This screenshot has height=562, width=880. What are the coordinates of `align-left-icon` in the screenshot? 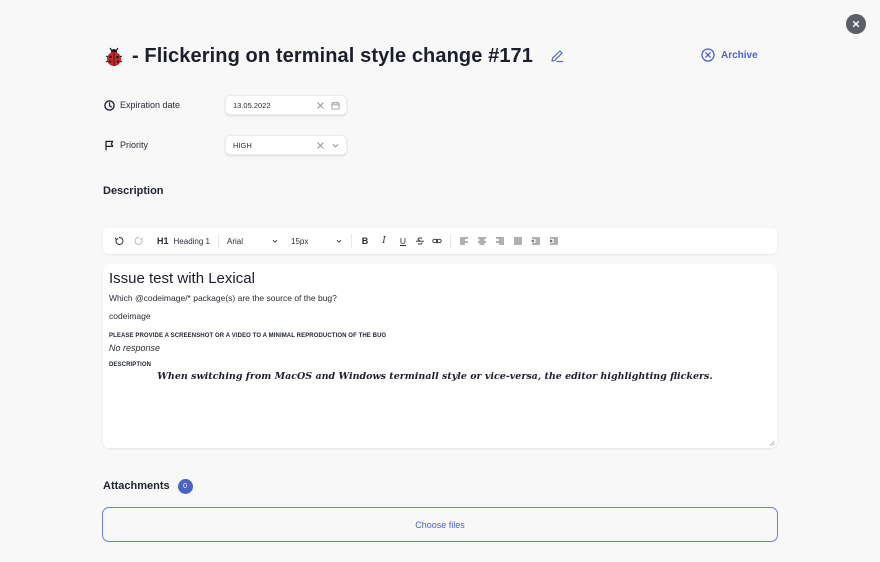 It's located at (464, 241).